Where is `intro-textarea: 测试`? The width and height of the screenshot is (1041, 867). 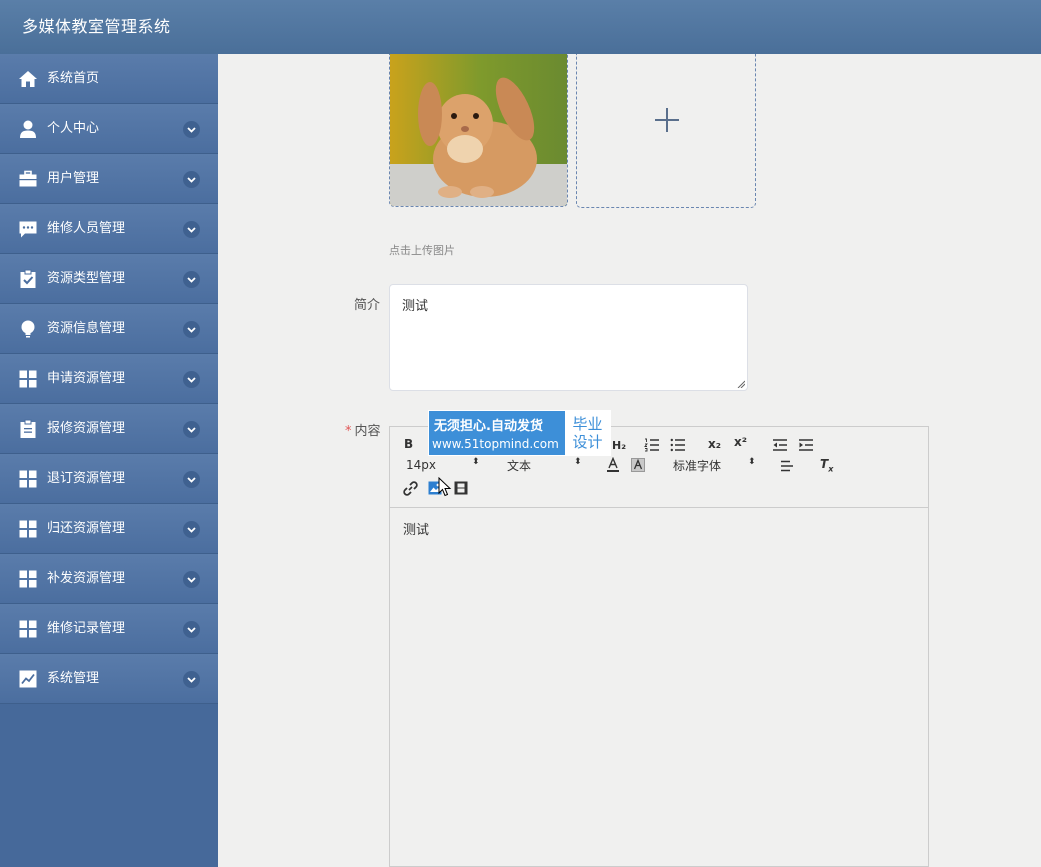 intro-textarea: 测试 is located at coordinates (568, 337).